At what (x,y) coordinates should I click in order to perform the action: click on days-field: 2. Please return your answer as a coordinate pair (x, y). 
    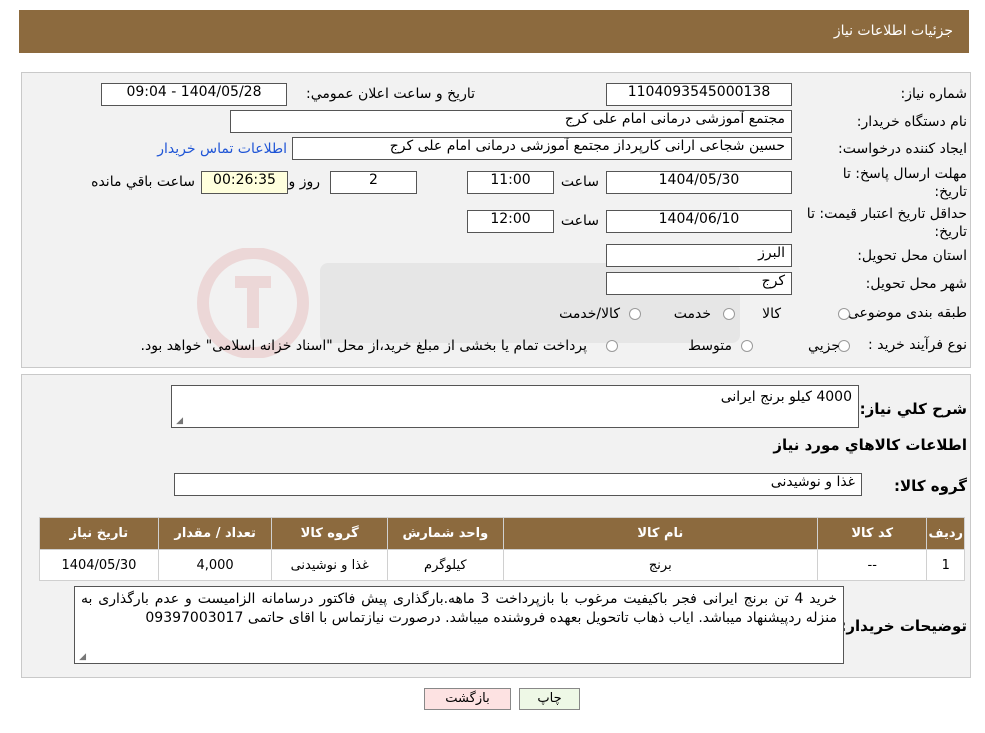
    Looking at the image, I should click on (373, 182).